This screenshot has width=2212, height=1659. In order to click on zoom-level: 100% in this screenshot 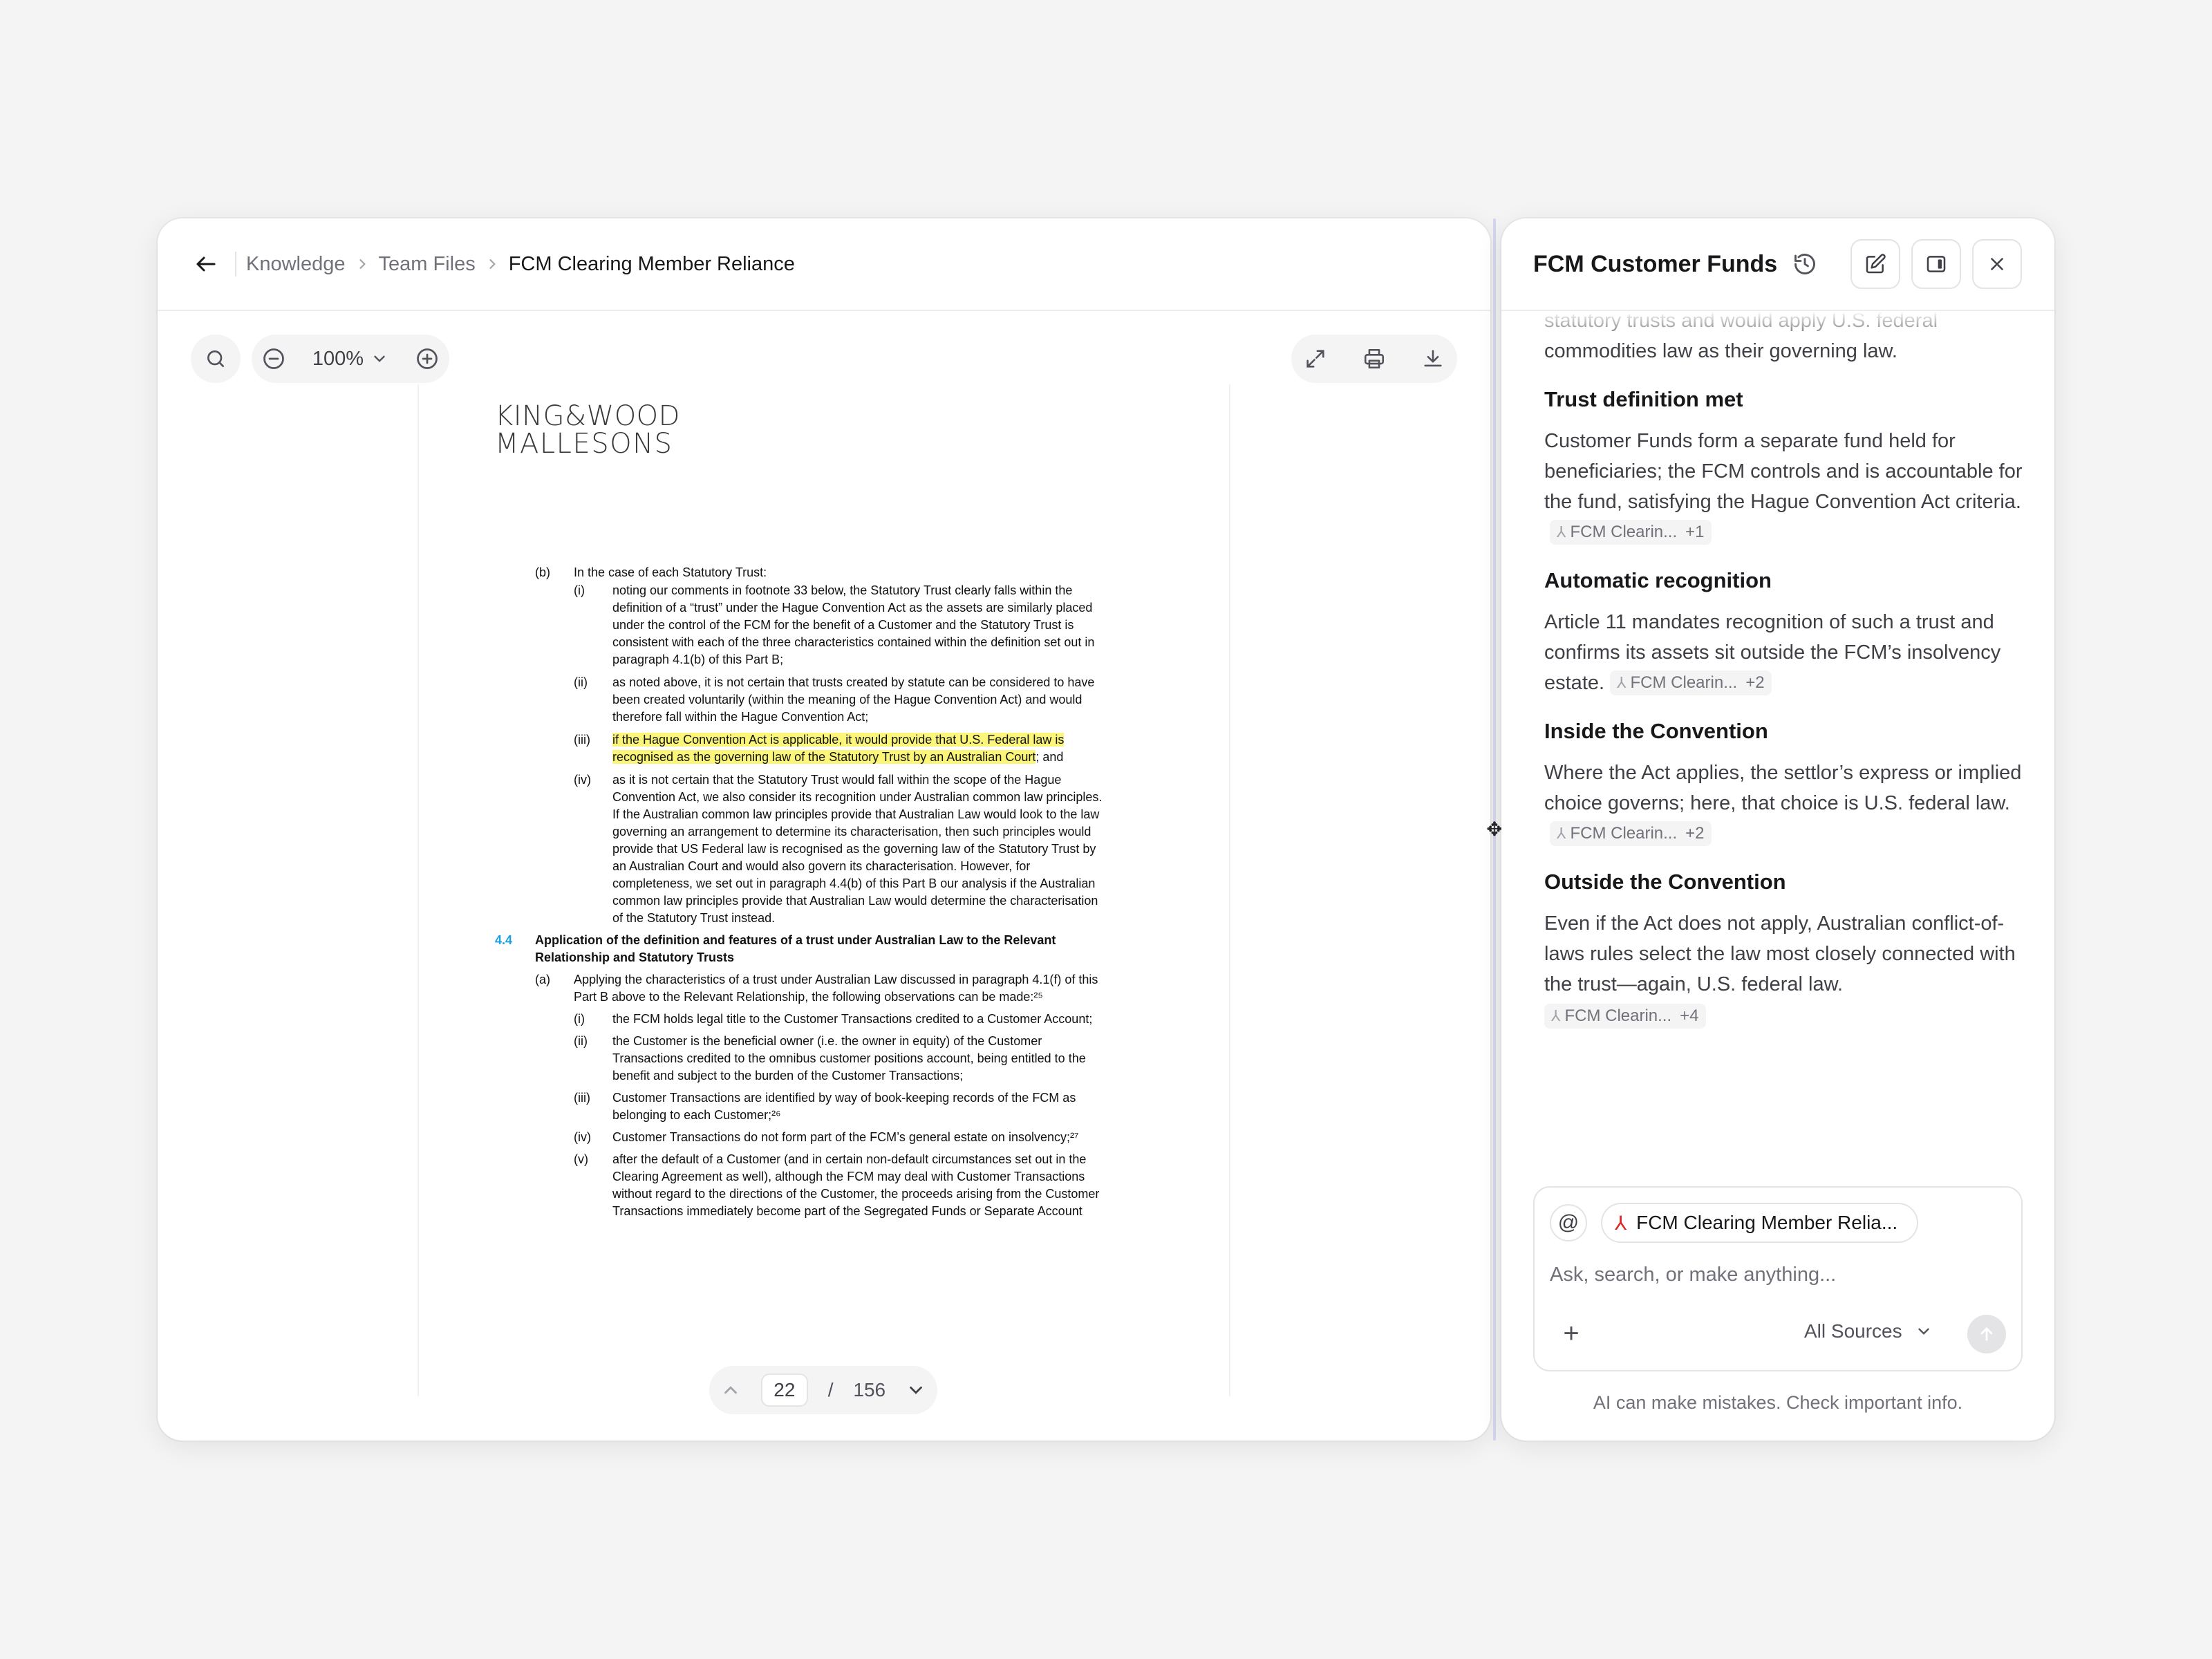, I will do `click(338, 358)`.